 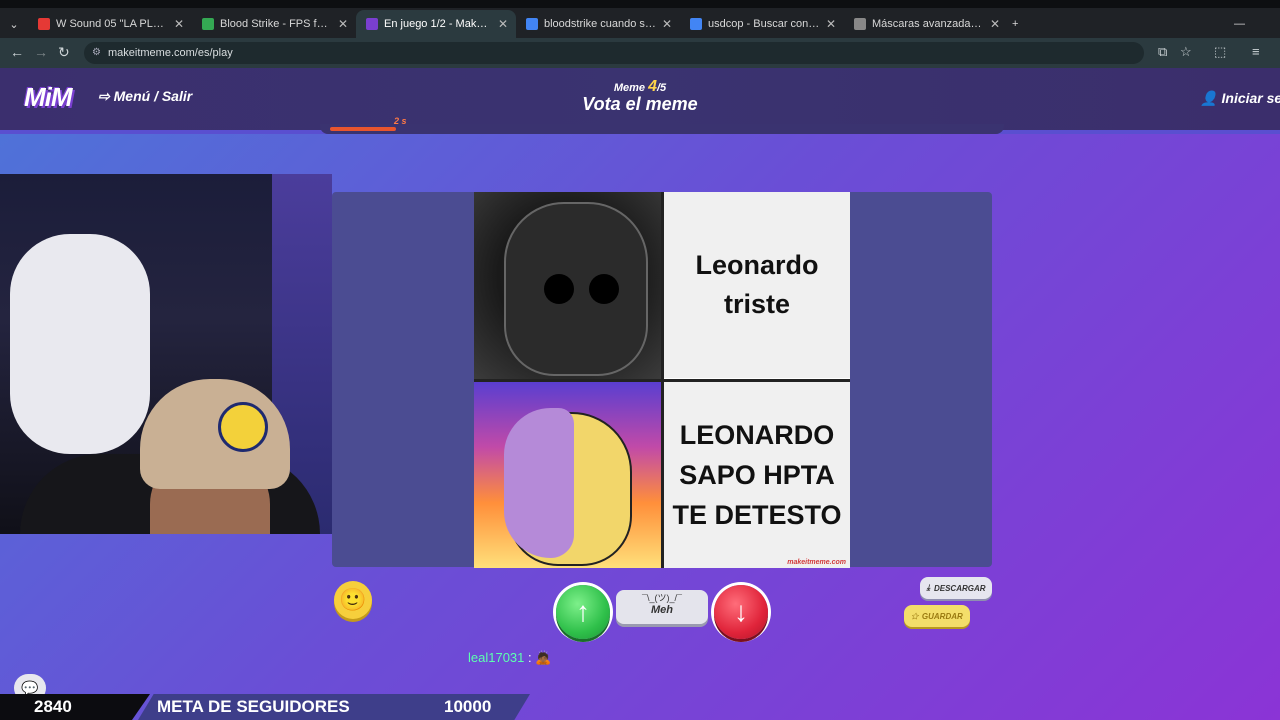 What do you see at coordinates (496, 657) in the screenshot?
I see `chat-username: leal17031` at bounding box center [496, 657].